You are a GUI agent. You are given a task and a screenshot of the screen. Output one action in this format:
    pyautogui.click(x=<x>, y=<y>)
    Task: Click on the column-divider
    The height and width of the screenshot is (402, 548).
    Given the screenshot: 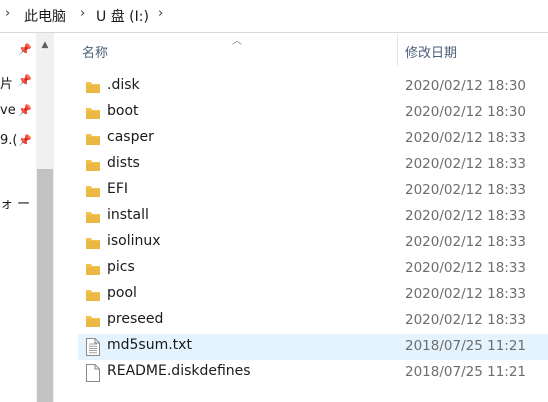 What is the action you would take?
    pyautogui.click(x=397, y=50)
    